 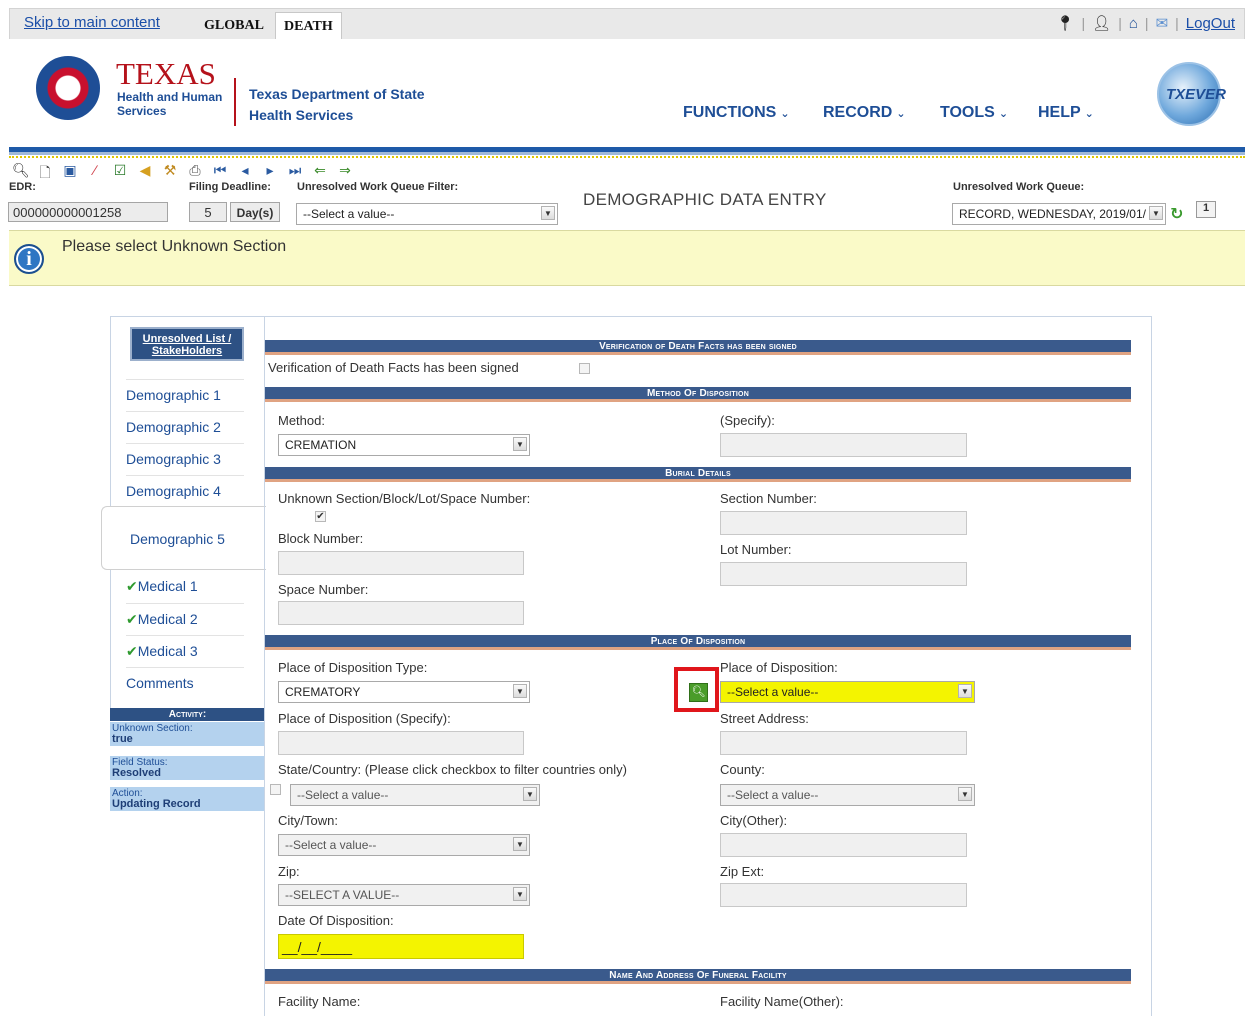 I want to click on nav-record-label: RECORD, so click(x=858, y=112).